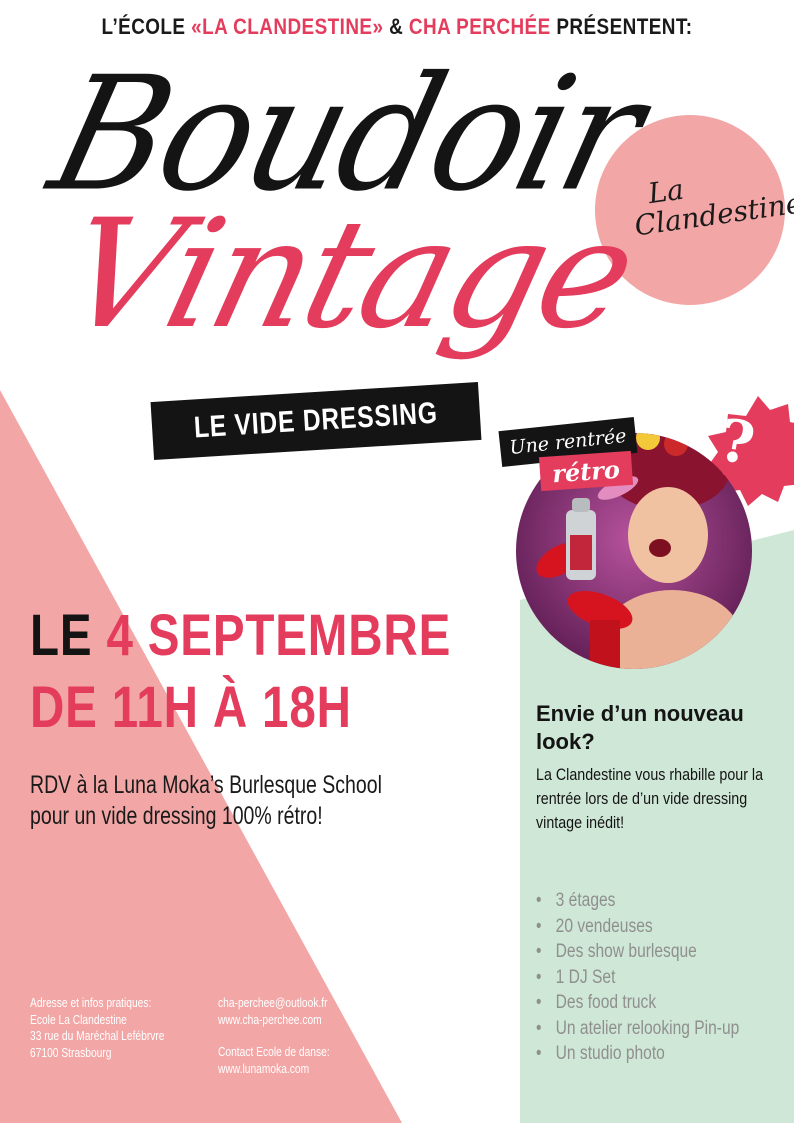  I want to click on dance-site: www.lunamoka.com, so click(274, 1069).